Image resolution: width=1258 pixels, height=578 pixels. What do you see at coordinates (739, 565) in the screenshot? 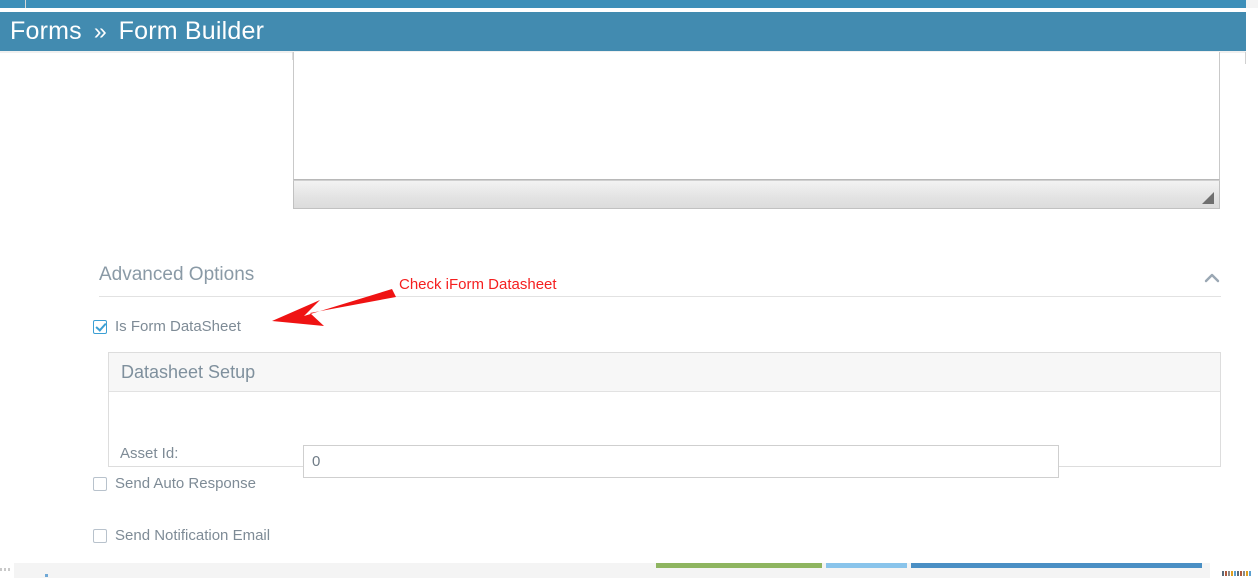
I see `primary-green-button` at bounding box center [739, 565].